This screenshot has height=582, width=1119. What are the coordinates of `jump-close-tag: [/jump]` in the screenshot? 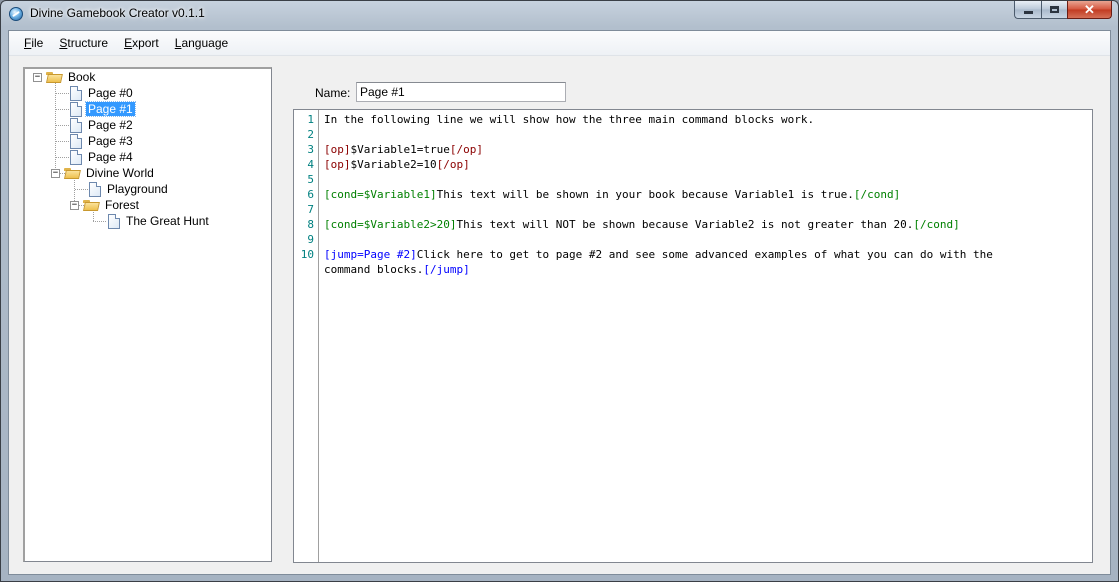 It's located at (446, 269).